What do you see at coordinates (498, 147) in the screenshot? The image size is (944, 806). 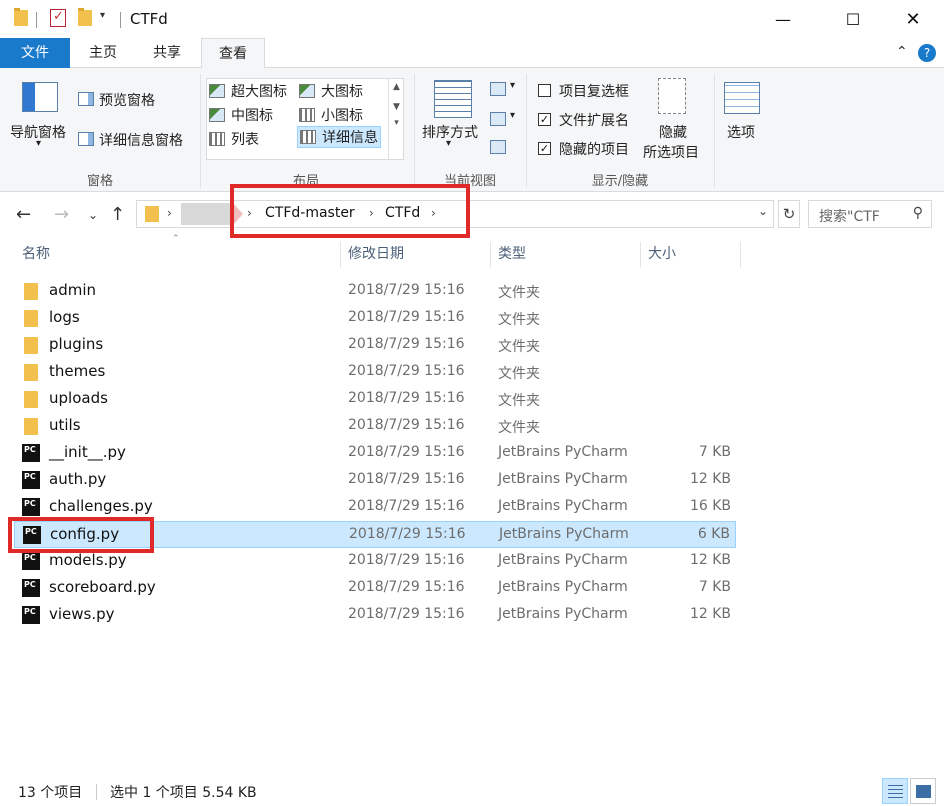 I see `size-columns-icon` at bounding box center [498, 147].